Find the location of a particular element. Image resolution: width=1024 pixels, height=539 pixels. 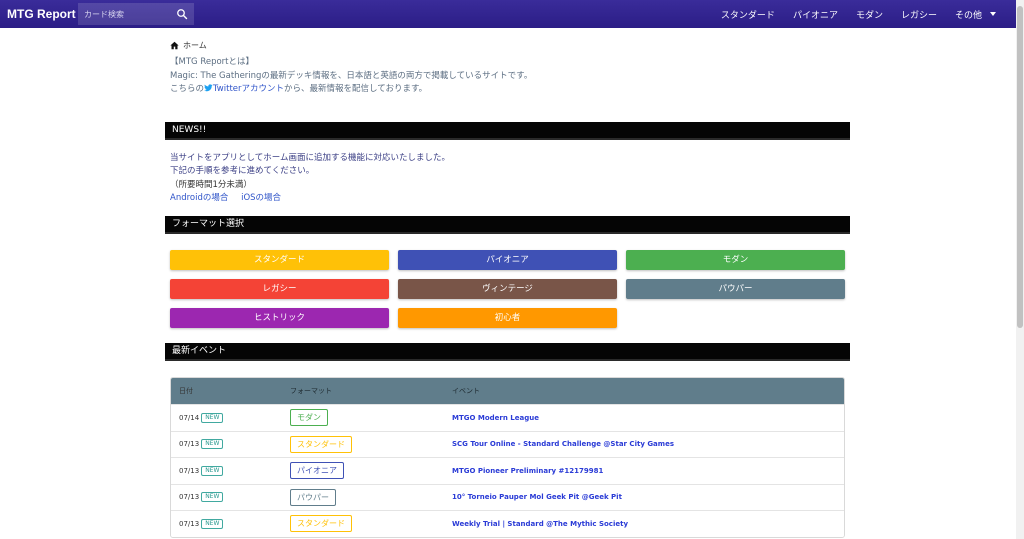

breadcrumb: ホーム is located at coordinates (188, 45).